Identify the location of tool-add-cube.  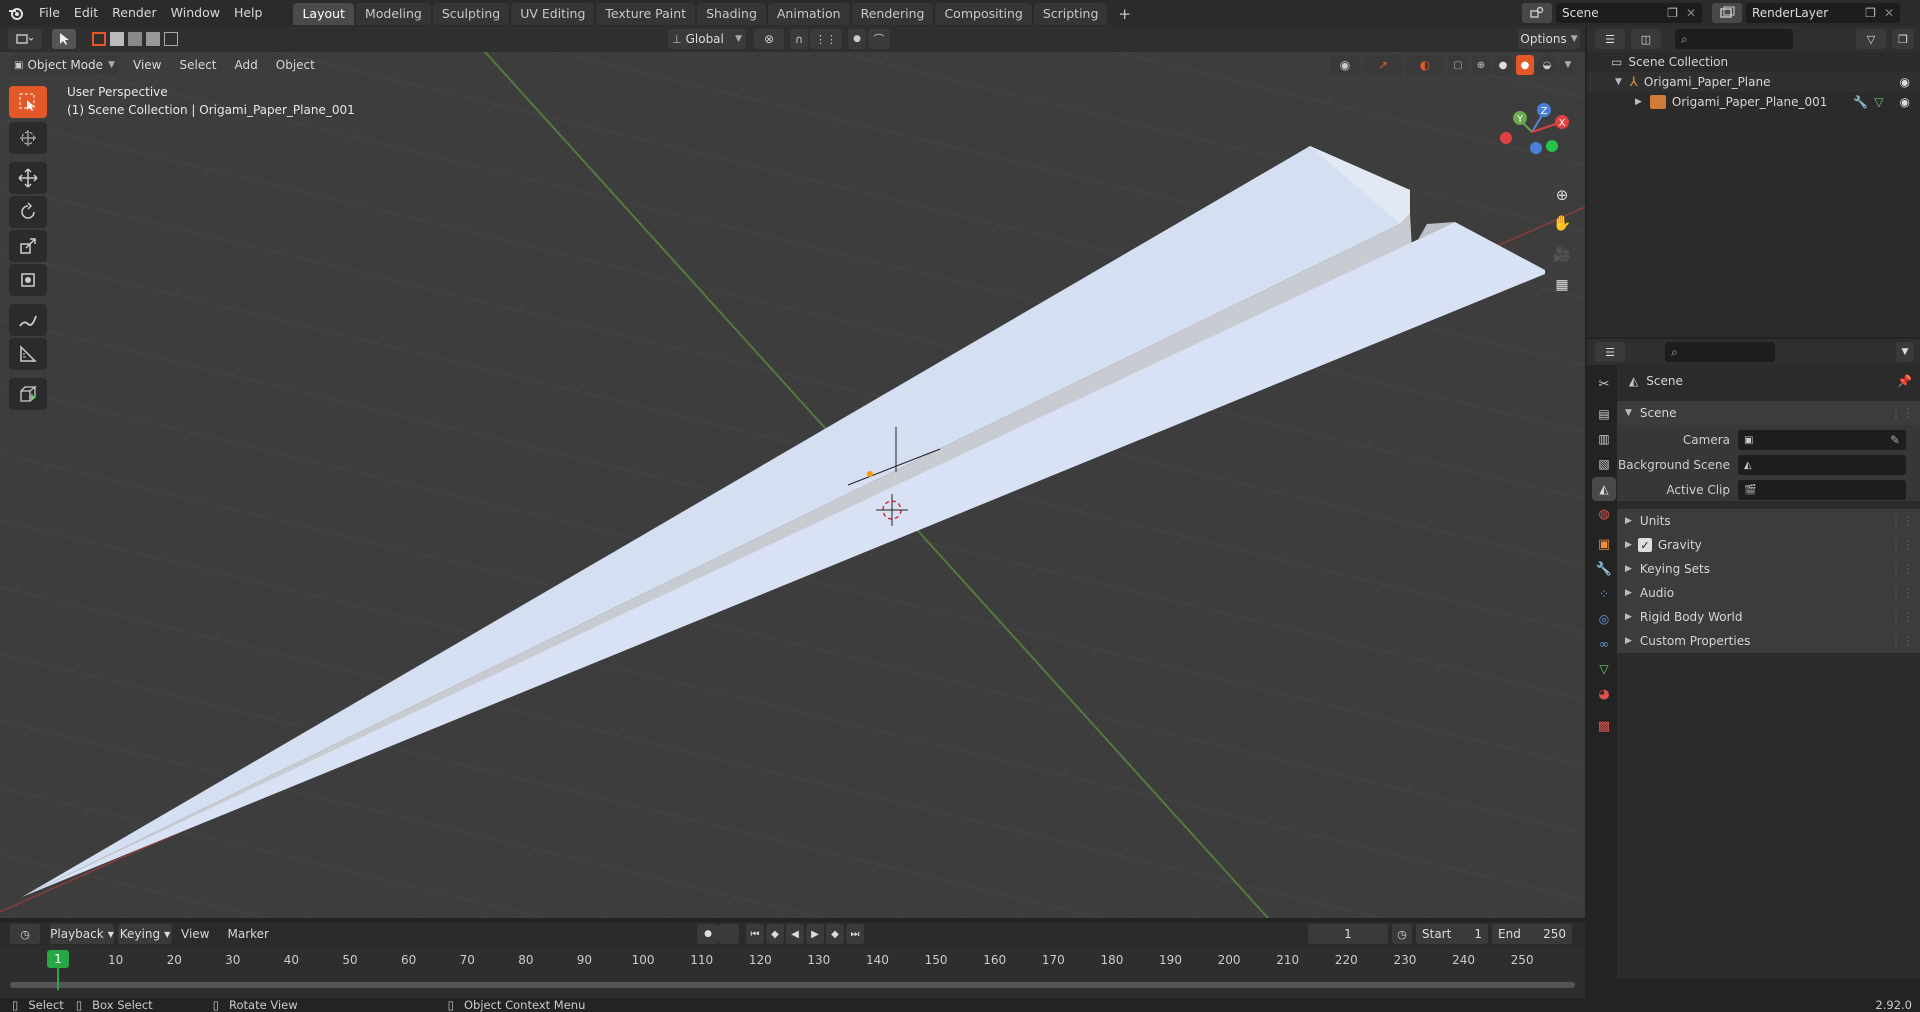
(28, 394).